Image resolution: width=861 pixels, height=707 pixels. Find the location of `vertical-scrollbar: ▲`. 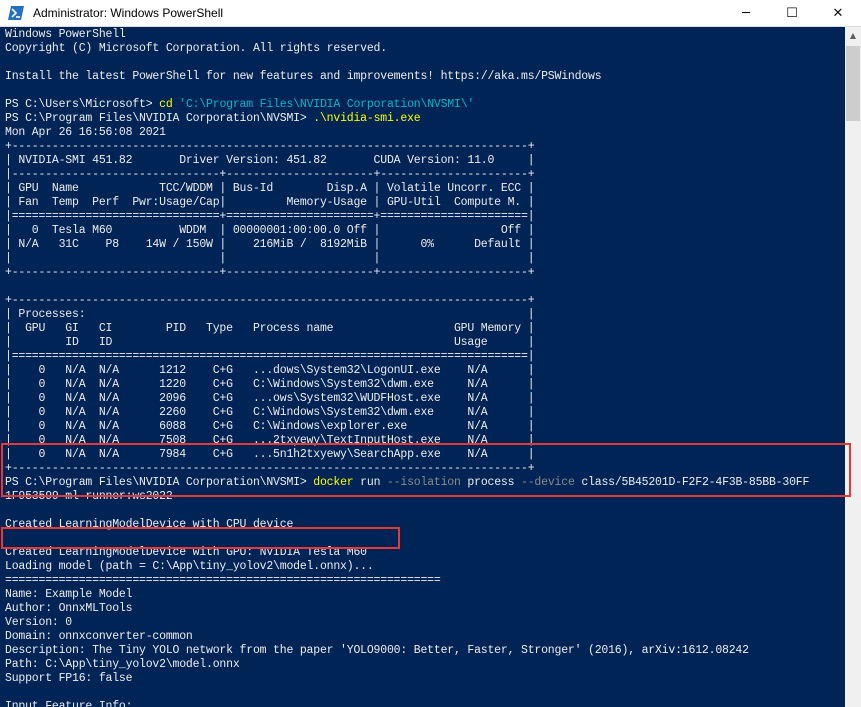

vertical-scrollbar: ▲ is located at coordinates (853, 367).